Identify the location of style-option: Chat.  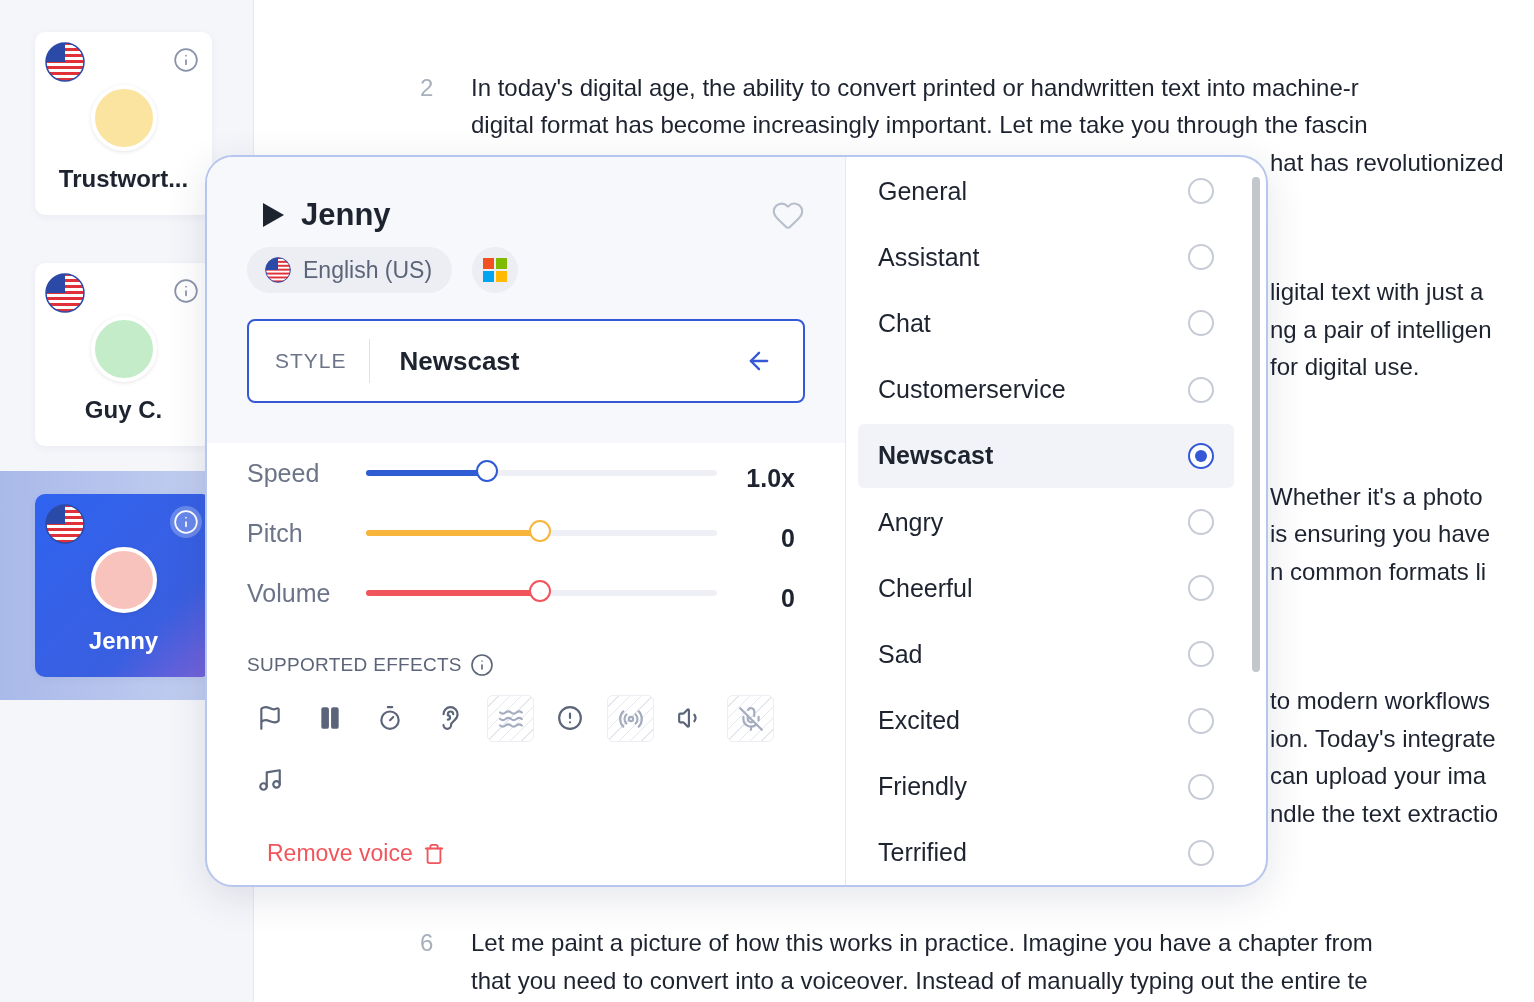
(1046, 323).